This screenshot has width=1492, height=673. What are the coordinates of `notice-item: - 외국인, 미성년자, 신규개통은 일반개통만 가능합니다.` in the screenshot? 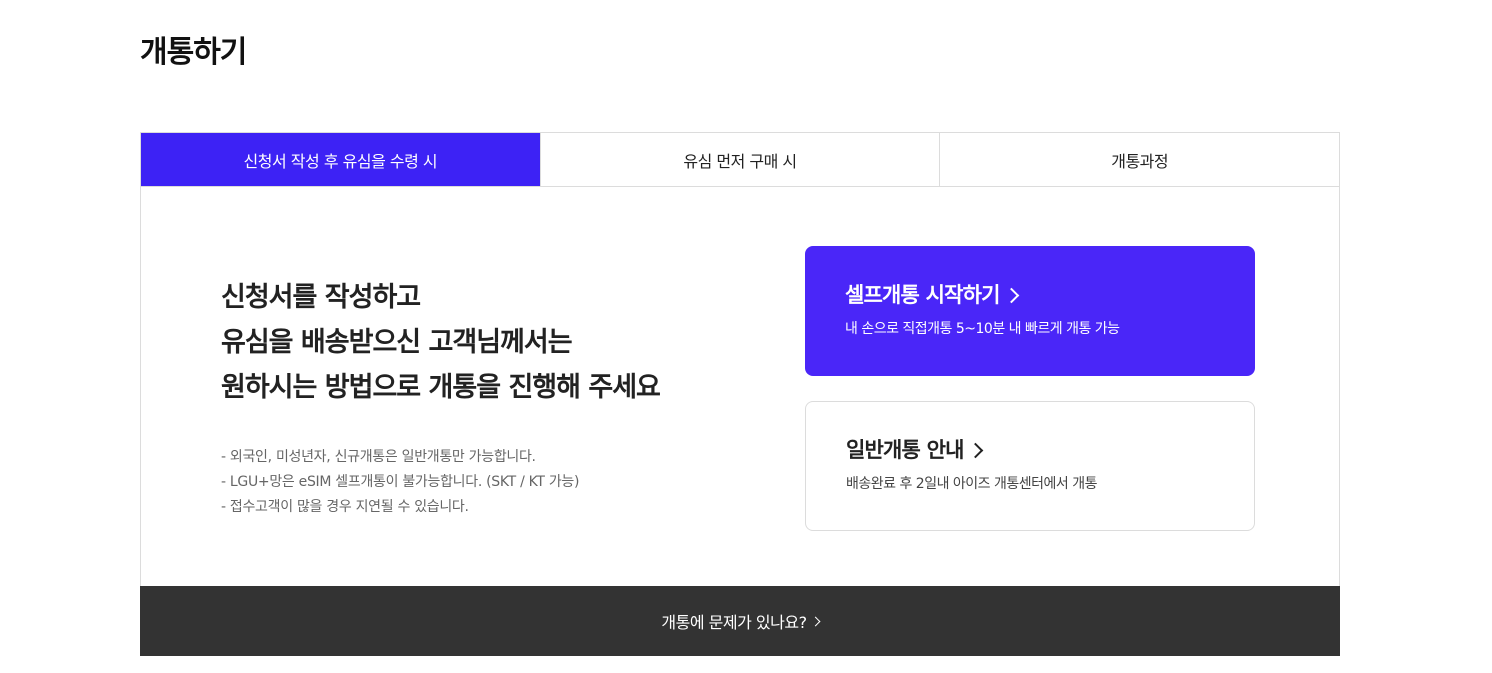 It's located at (378, 457).